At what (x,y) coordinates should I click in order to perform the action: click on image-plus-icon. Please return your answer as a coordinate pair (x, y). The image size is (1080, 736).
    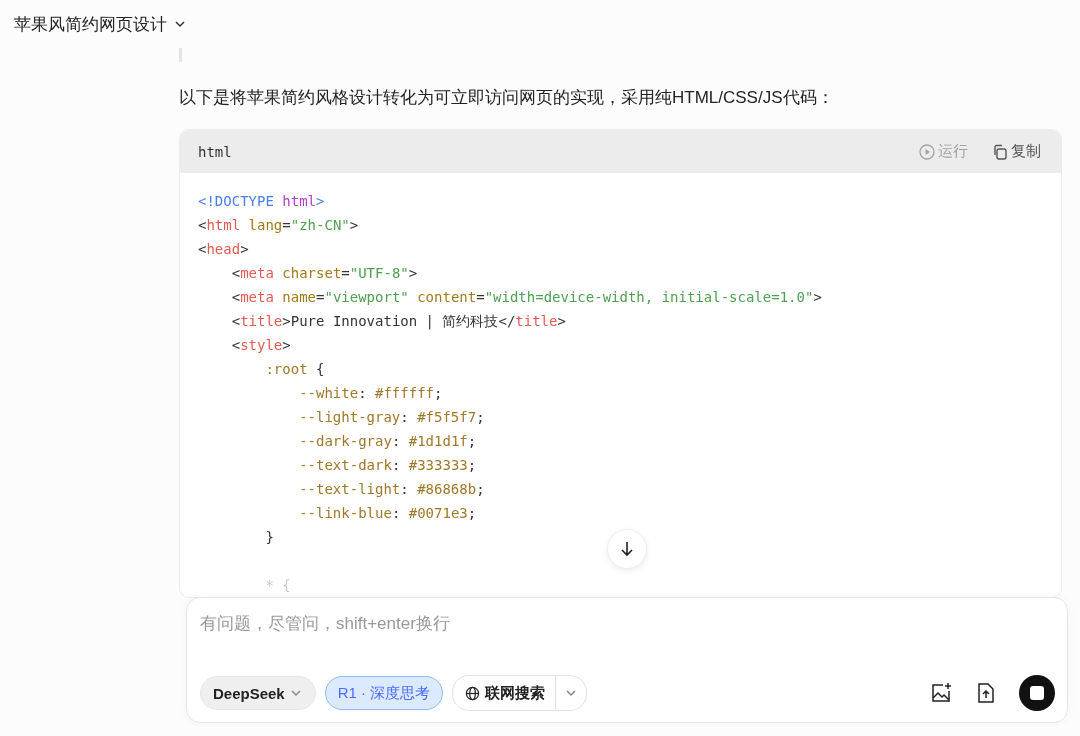
    Looking at the image, I should click on (941, 693).